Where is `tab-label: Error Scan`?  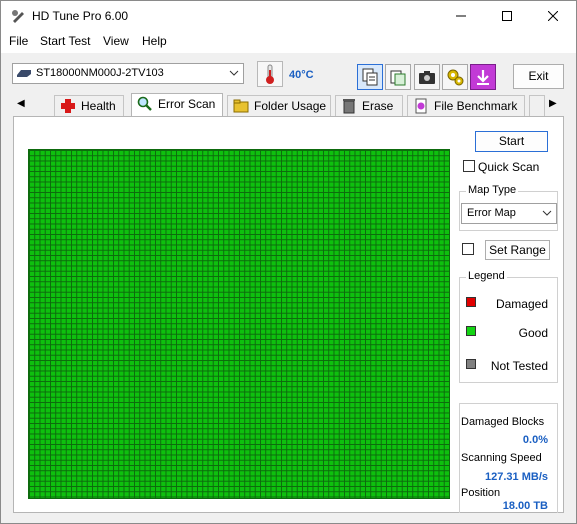 tab-label: Error Scan is located at coordinates (187, 104).